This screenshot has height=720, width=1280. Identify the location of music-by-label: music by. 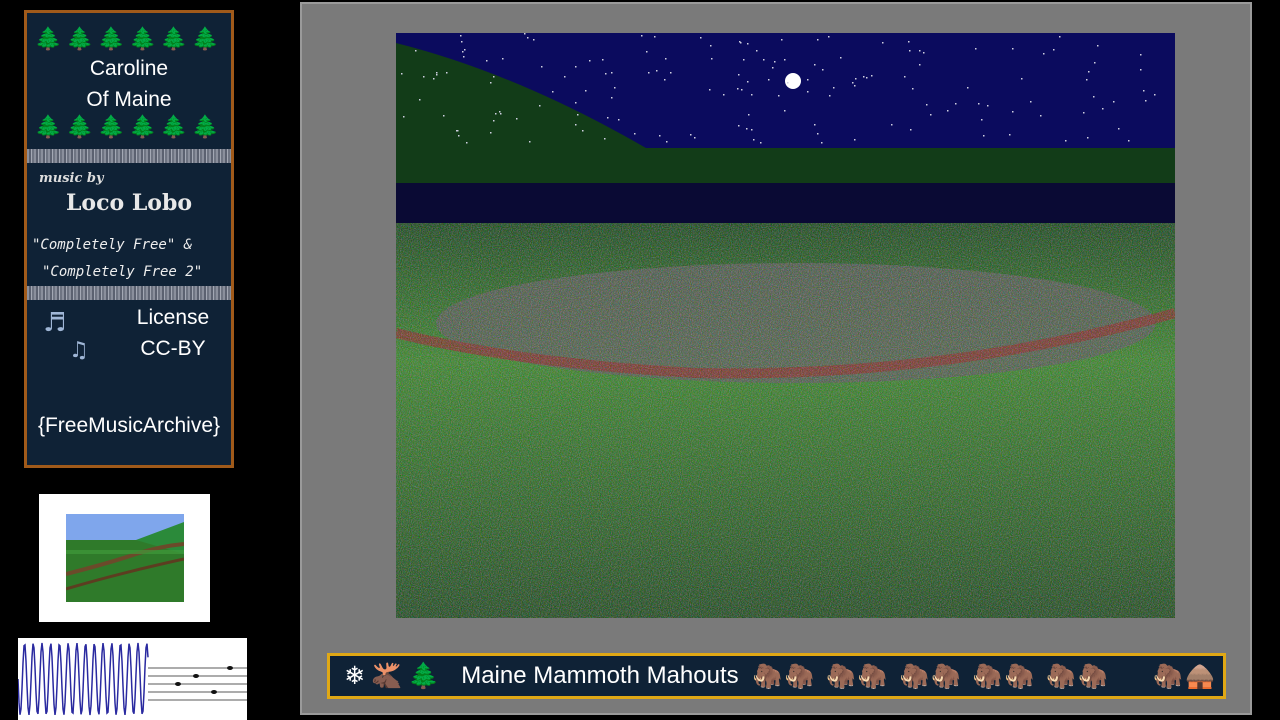
(71, 178).